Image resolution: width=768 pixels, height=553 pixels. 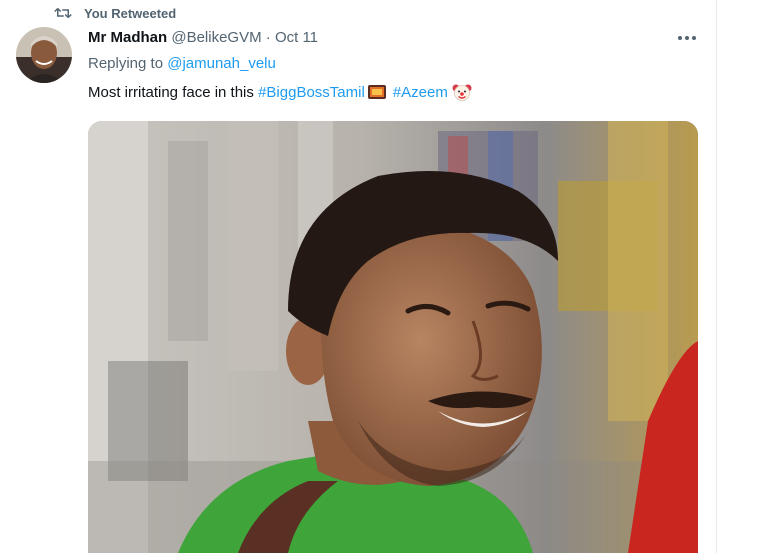 What do you see at coordinates (462, 92) in the screenshot?
I see `clown-face-emoji` at bounding box center [462, 92].